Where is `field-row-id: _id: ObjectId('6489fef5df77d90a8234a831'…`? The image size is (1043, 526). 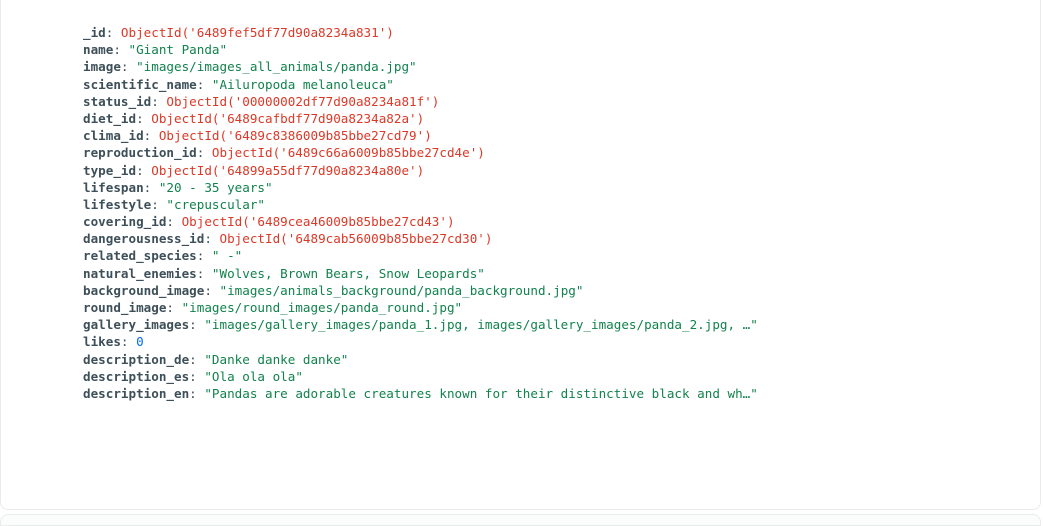
field-row-id: _id: ObjectId('6489fef5df77d90a8234a831'… is located at coordinates (420, 32).